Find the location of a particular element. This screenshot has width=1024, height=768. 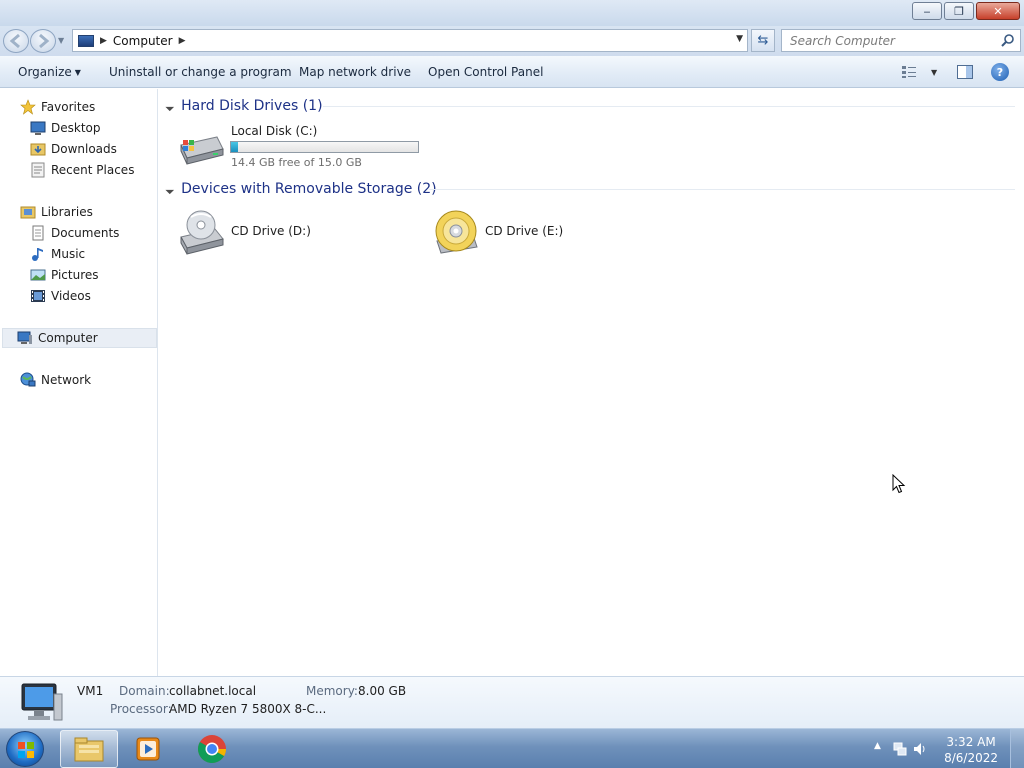

uninstall-program-button: Uninstall or change a program is located at coordinates (200, 72).